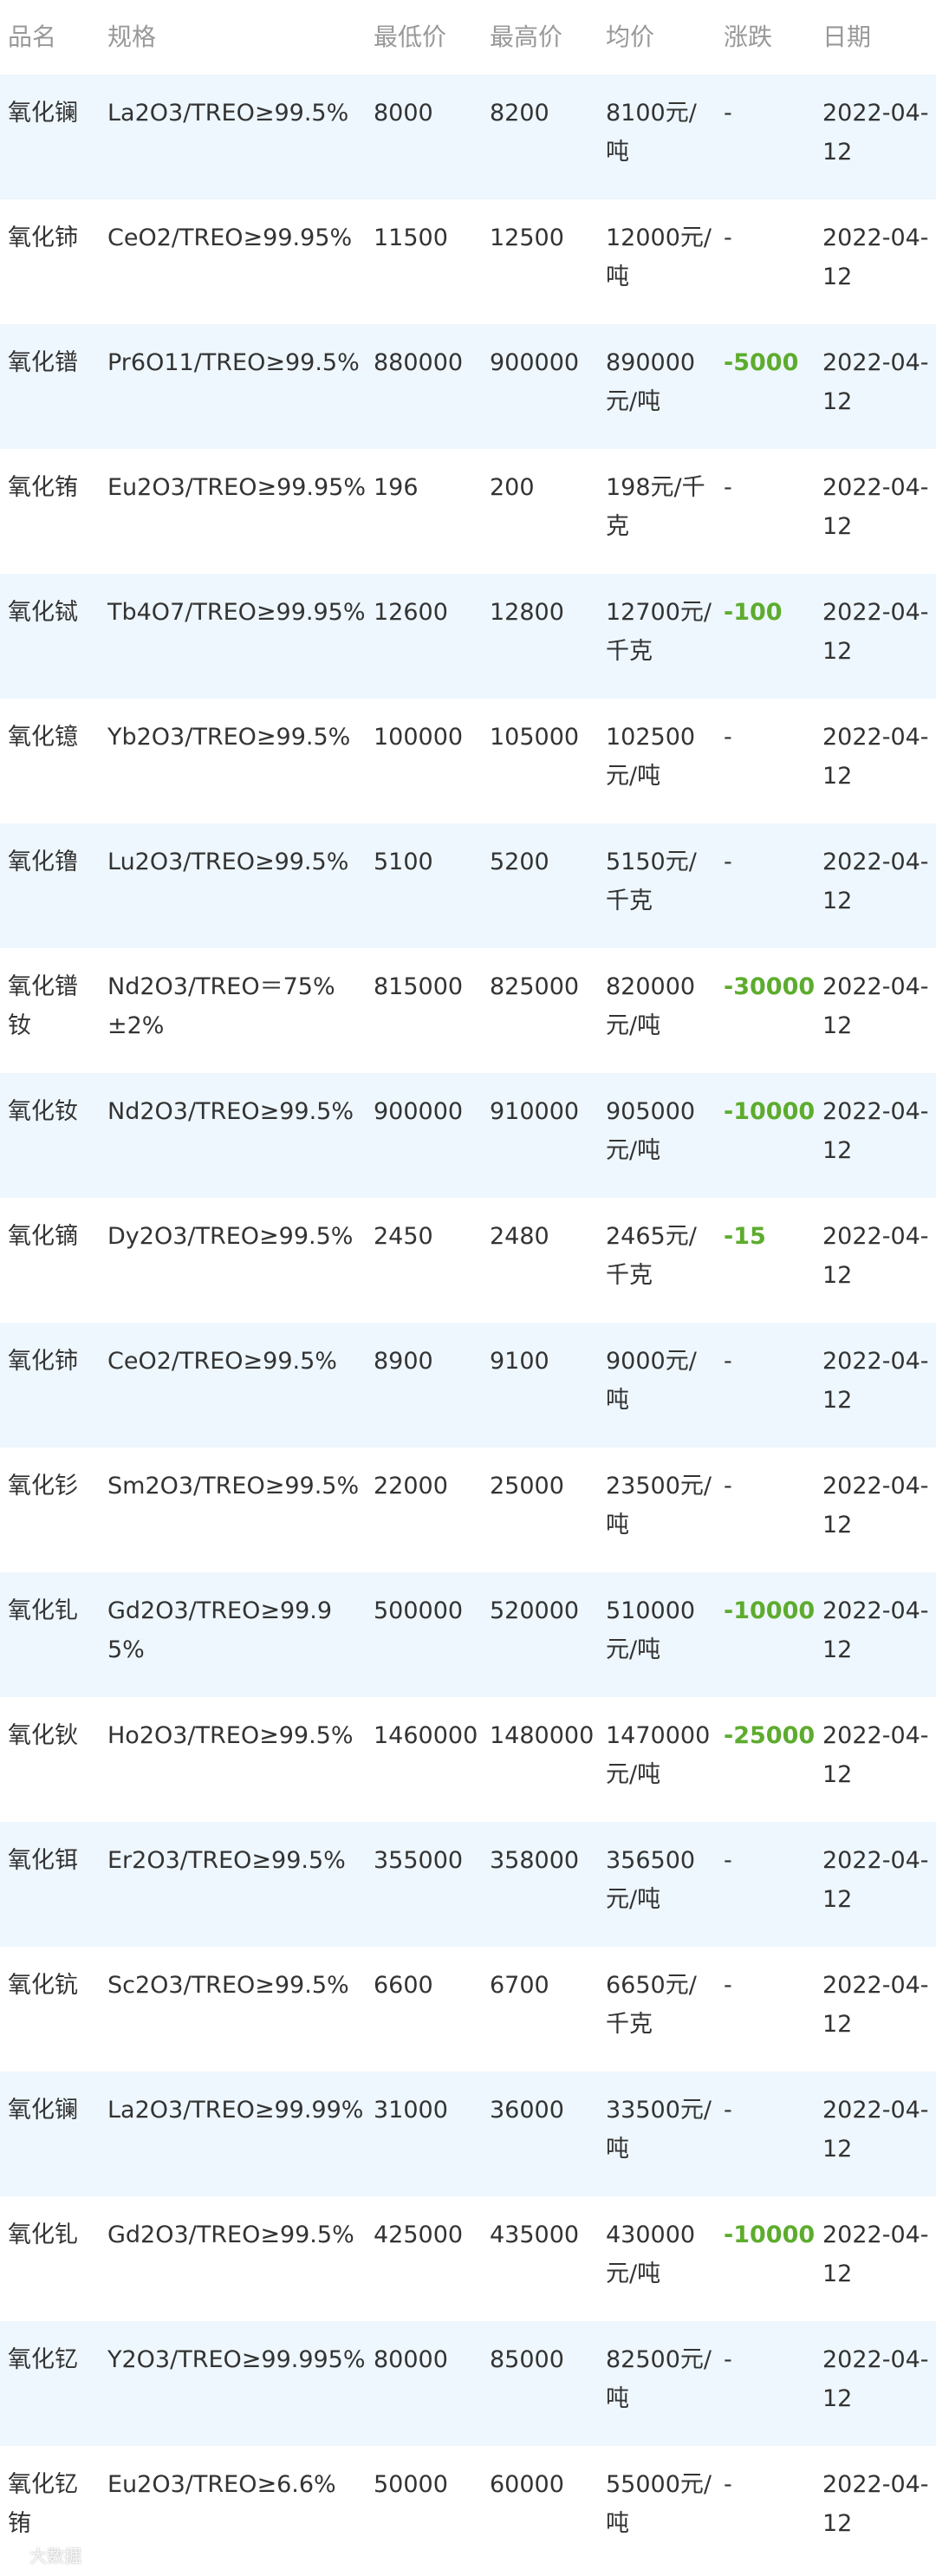  What do you see at coordinates (419, 1610) in the screenshot?
I see `cell-low-price: 500000` at bounding box center [419, 1610].